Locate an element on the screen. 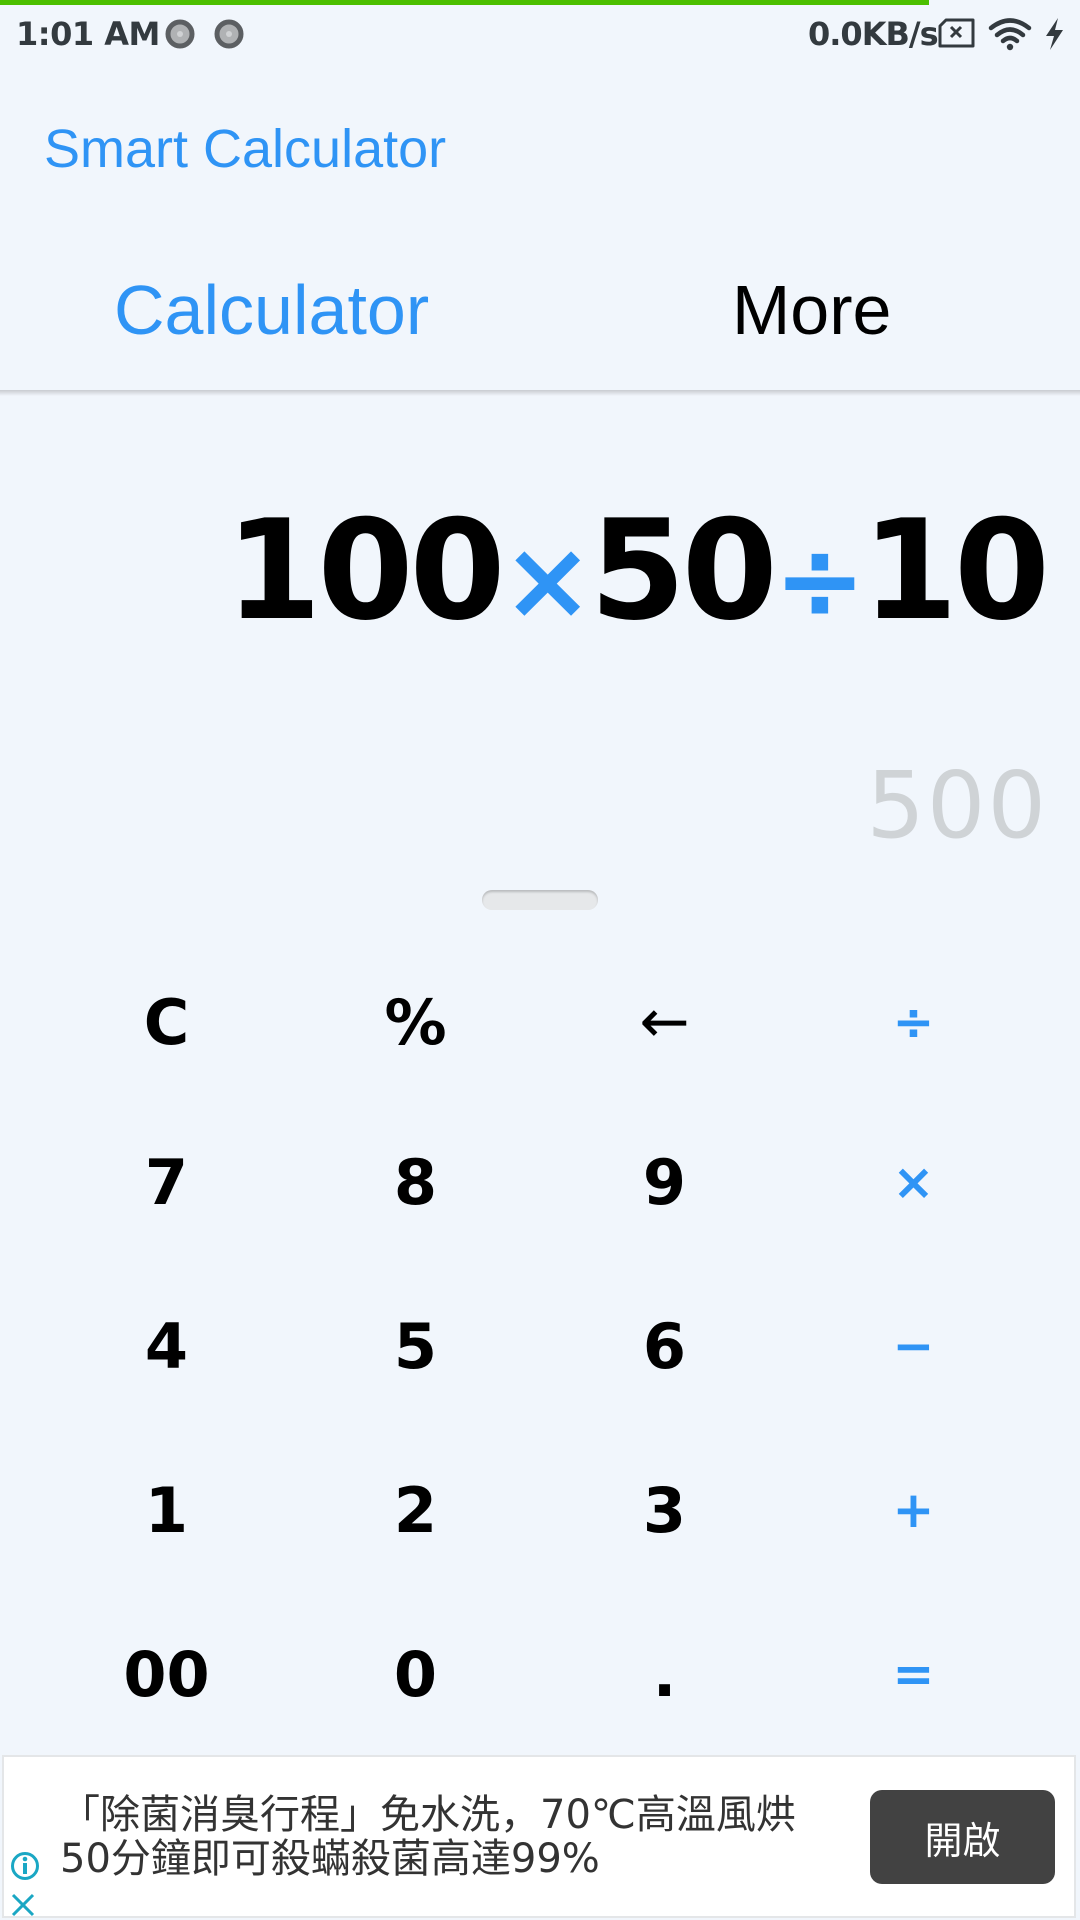 Image resolution: width=1080 pixels, height=1920 pixels. key-divide: ÷ is located at coordinates (913, 1022).